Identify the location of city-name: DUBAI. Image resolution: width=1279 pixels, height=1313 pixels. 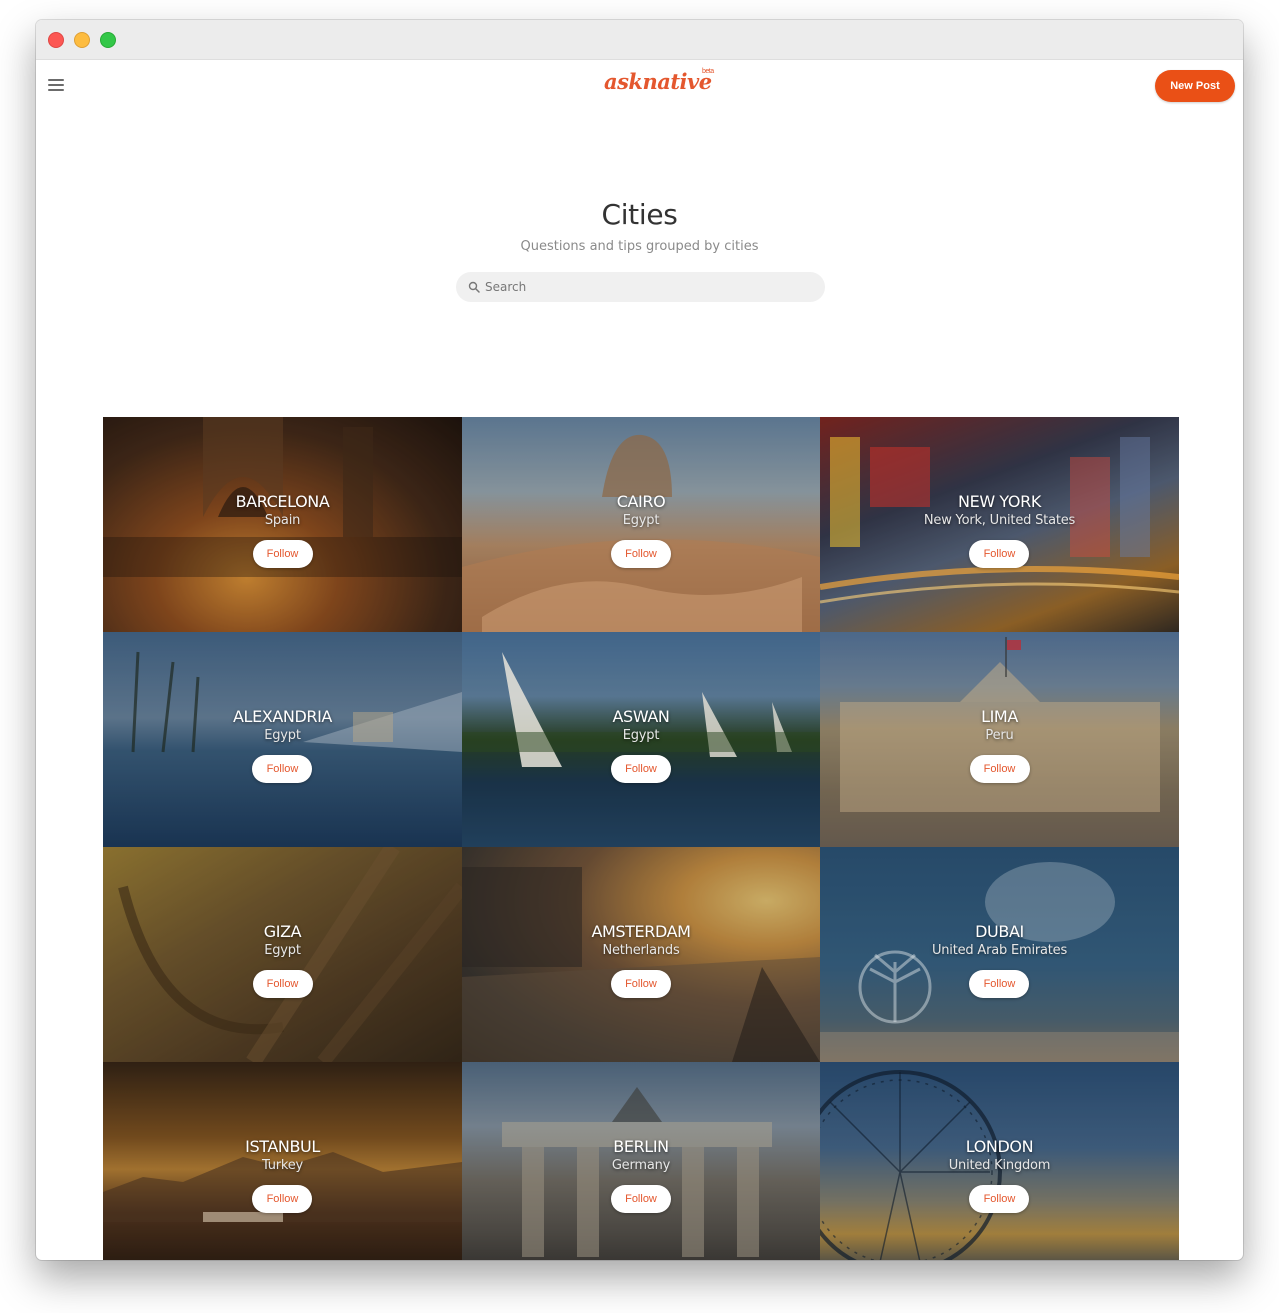
(999, 931).